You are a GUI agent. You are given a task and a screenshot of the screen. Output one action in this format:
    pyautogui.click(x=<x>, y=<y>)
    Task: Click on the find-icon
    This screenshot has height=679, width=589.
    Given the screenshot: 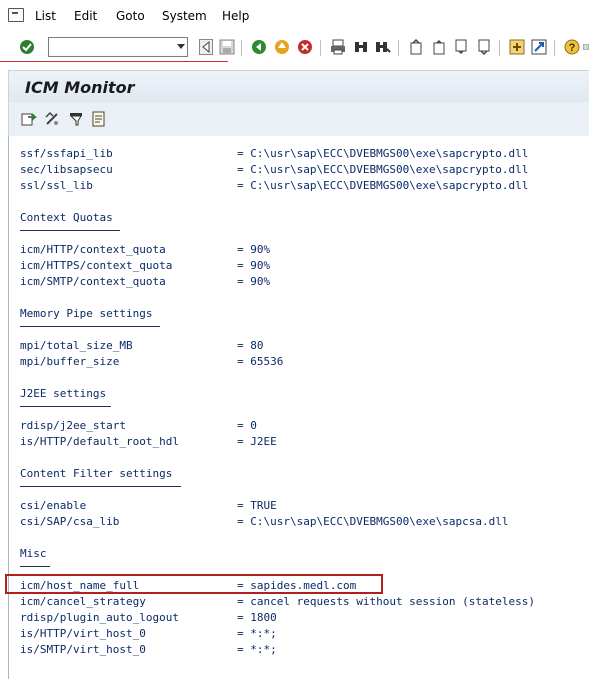 What is the action you would take?
    pyautogui.click(x=361, y=47)
    